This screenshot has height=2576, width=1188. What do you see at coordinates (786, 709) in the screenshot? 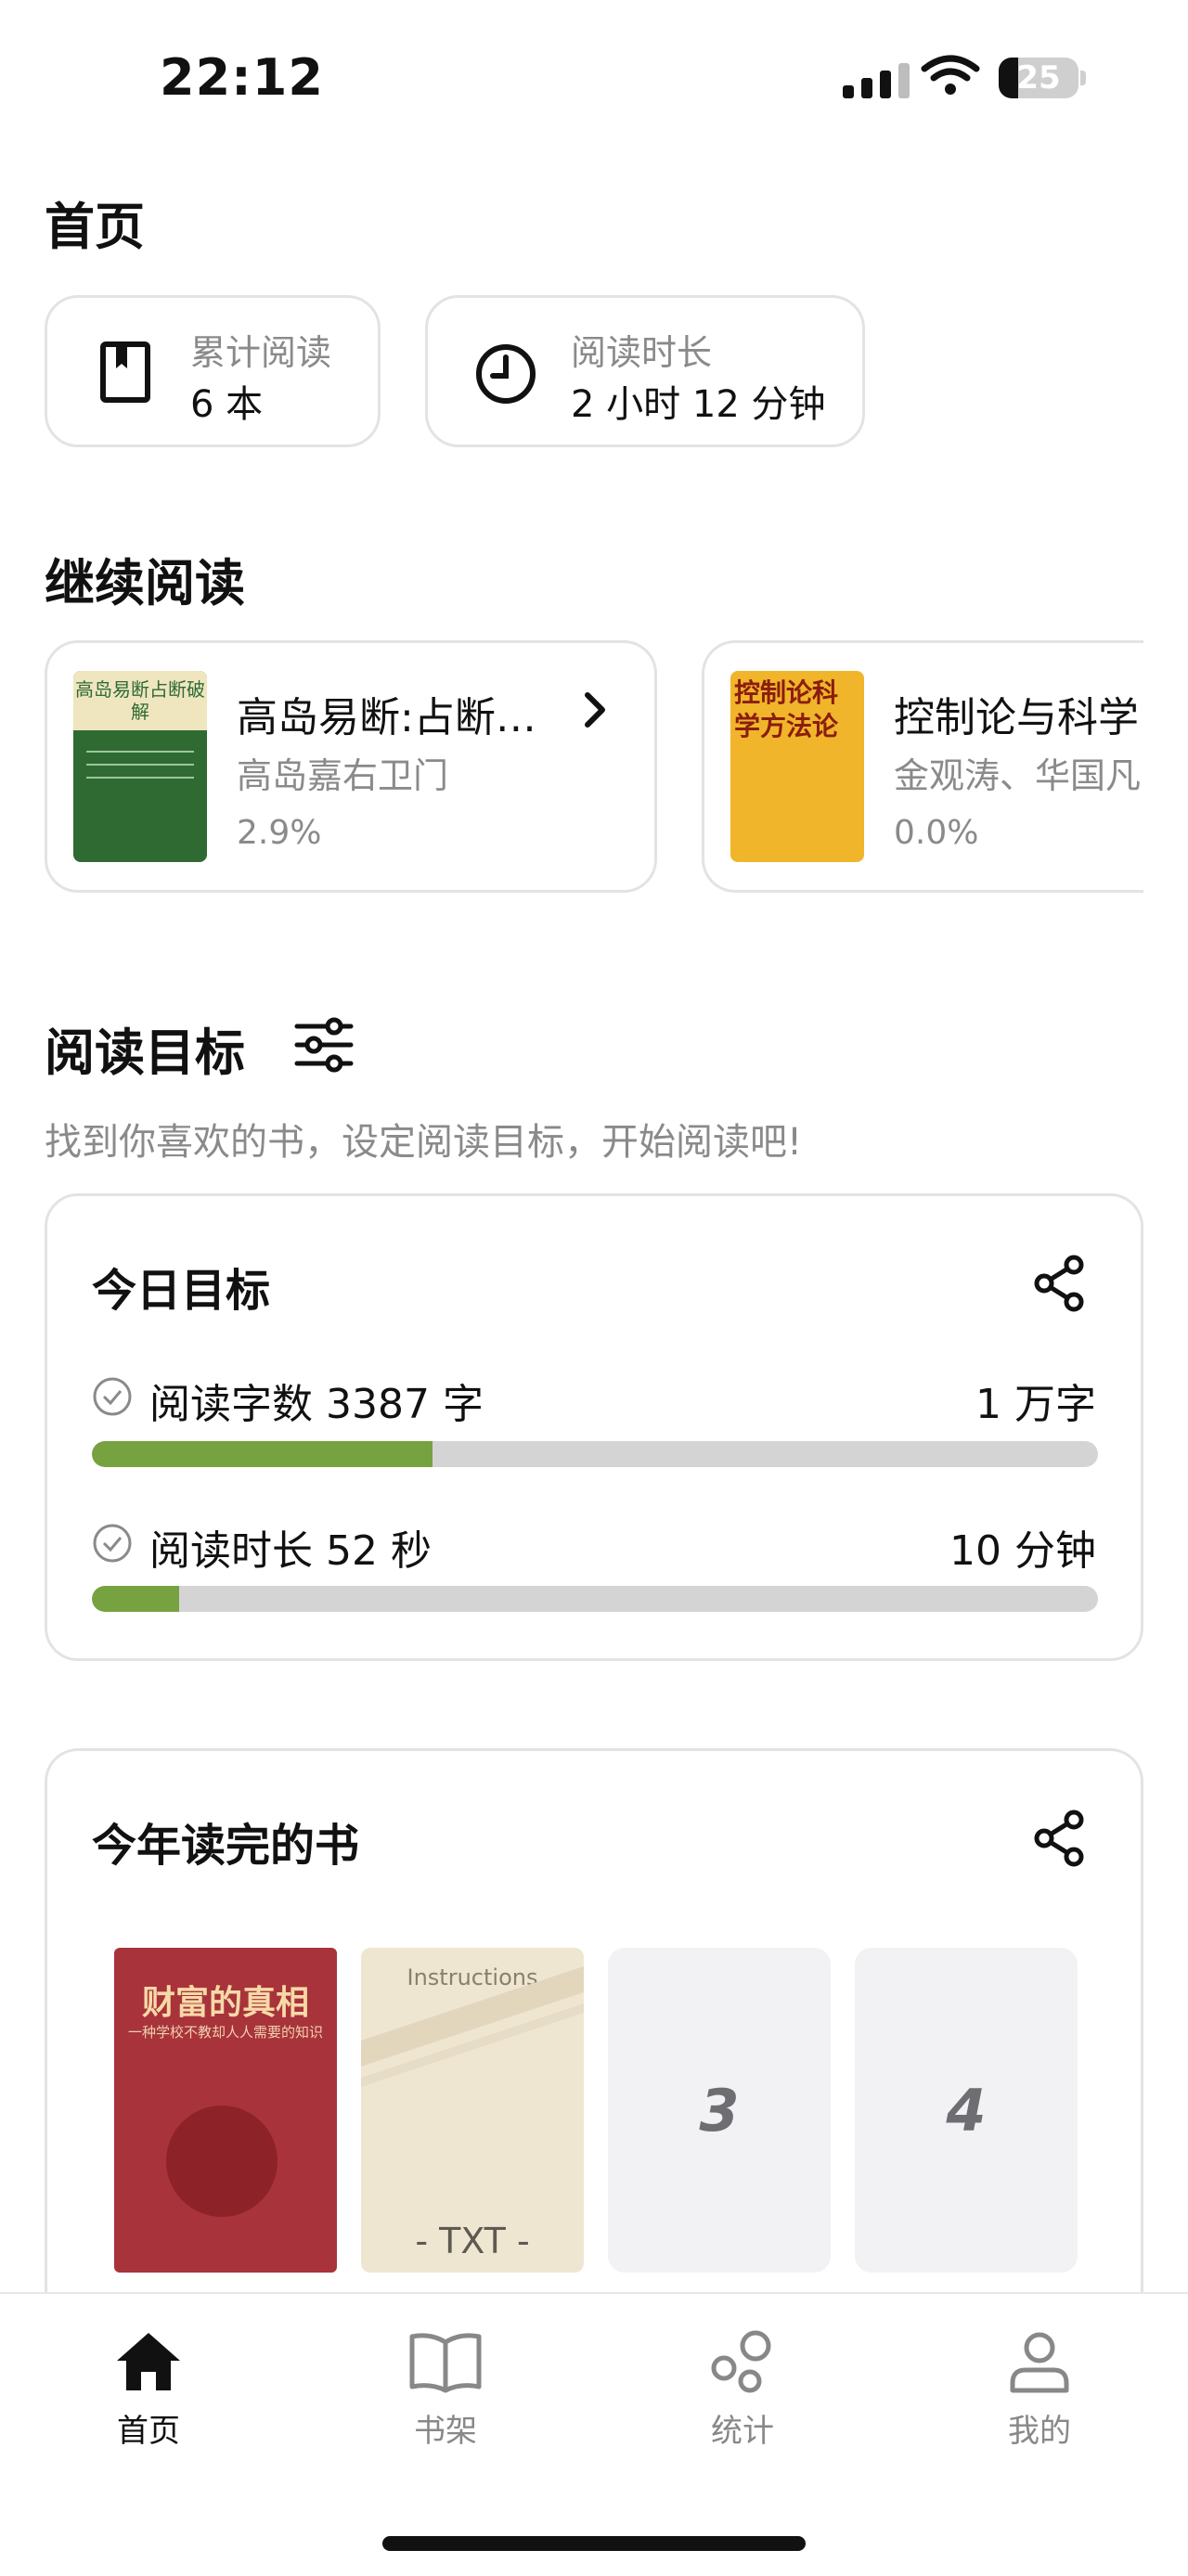
I see `book-cover-title: 控制论科学方法论` at bounding box center [786, 709].